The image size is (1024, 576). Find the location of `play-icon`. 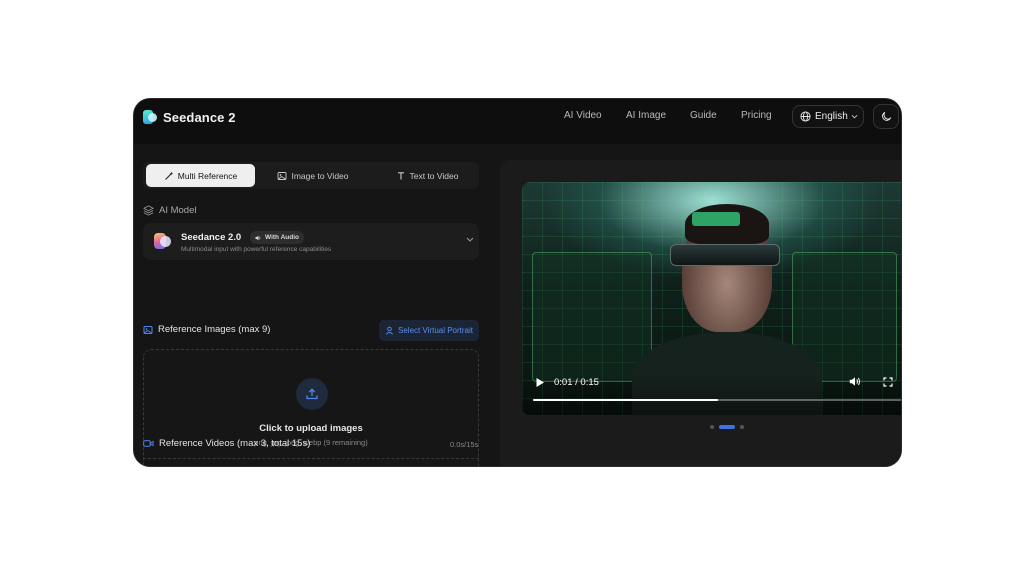

play-icon is located at coordinates (540, 382).